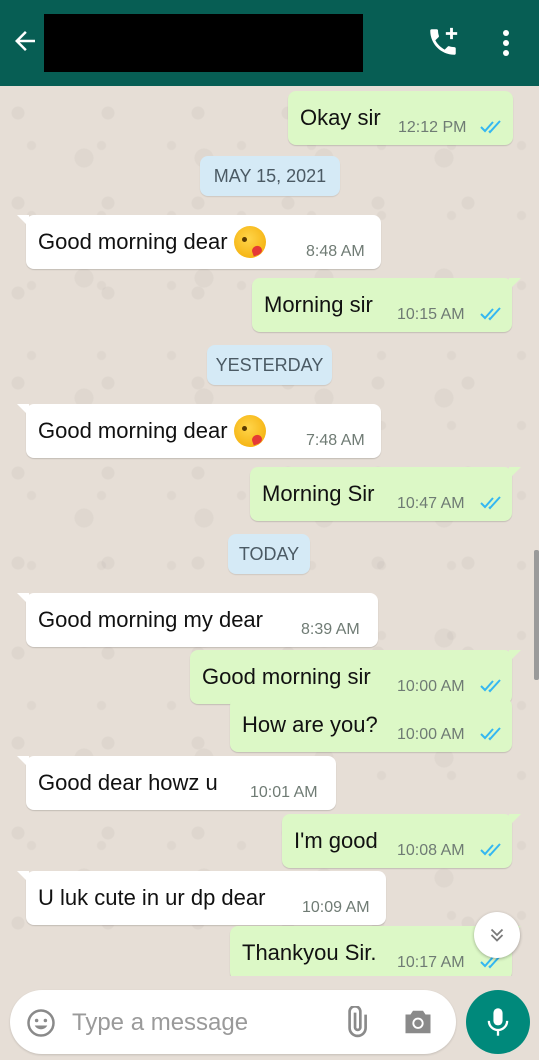 The width and height of the screenshot is (539, 1060). Describe the element at coordinates (432, 127) in the screenshot. I see `message-time: 12:12 PM` at that location.